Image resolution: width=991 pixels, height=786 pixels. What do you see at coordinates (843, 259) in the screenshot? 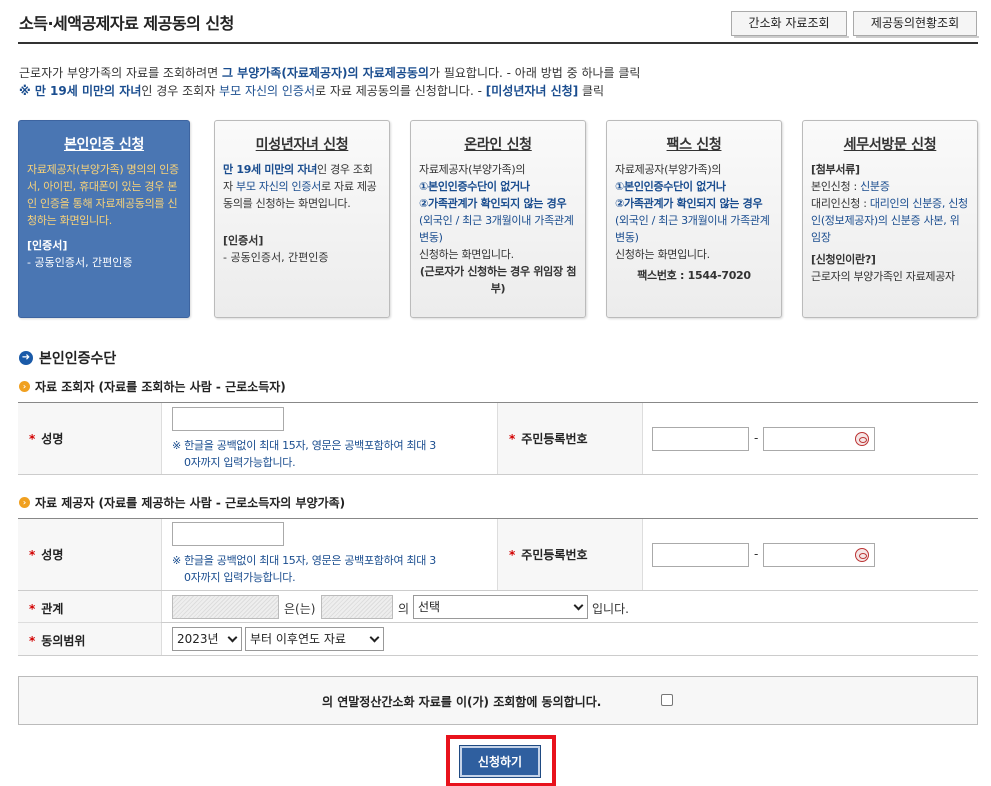
I see `visit-card-applicant-heading: [신청인이란?]` at bounding box center [843, 259].